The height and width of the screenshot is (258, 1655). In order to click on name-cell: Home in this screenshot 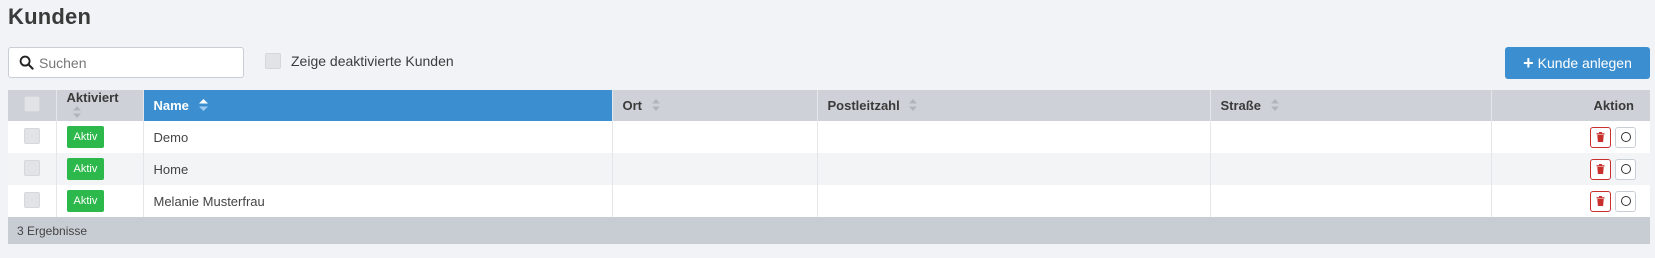, I will do `click(378, 169)`.